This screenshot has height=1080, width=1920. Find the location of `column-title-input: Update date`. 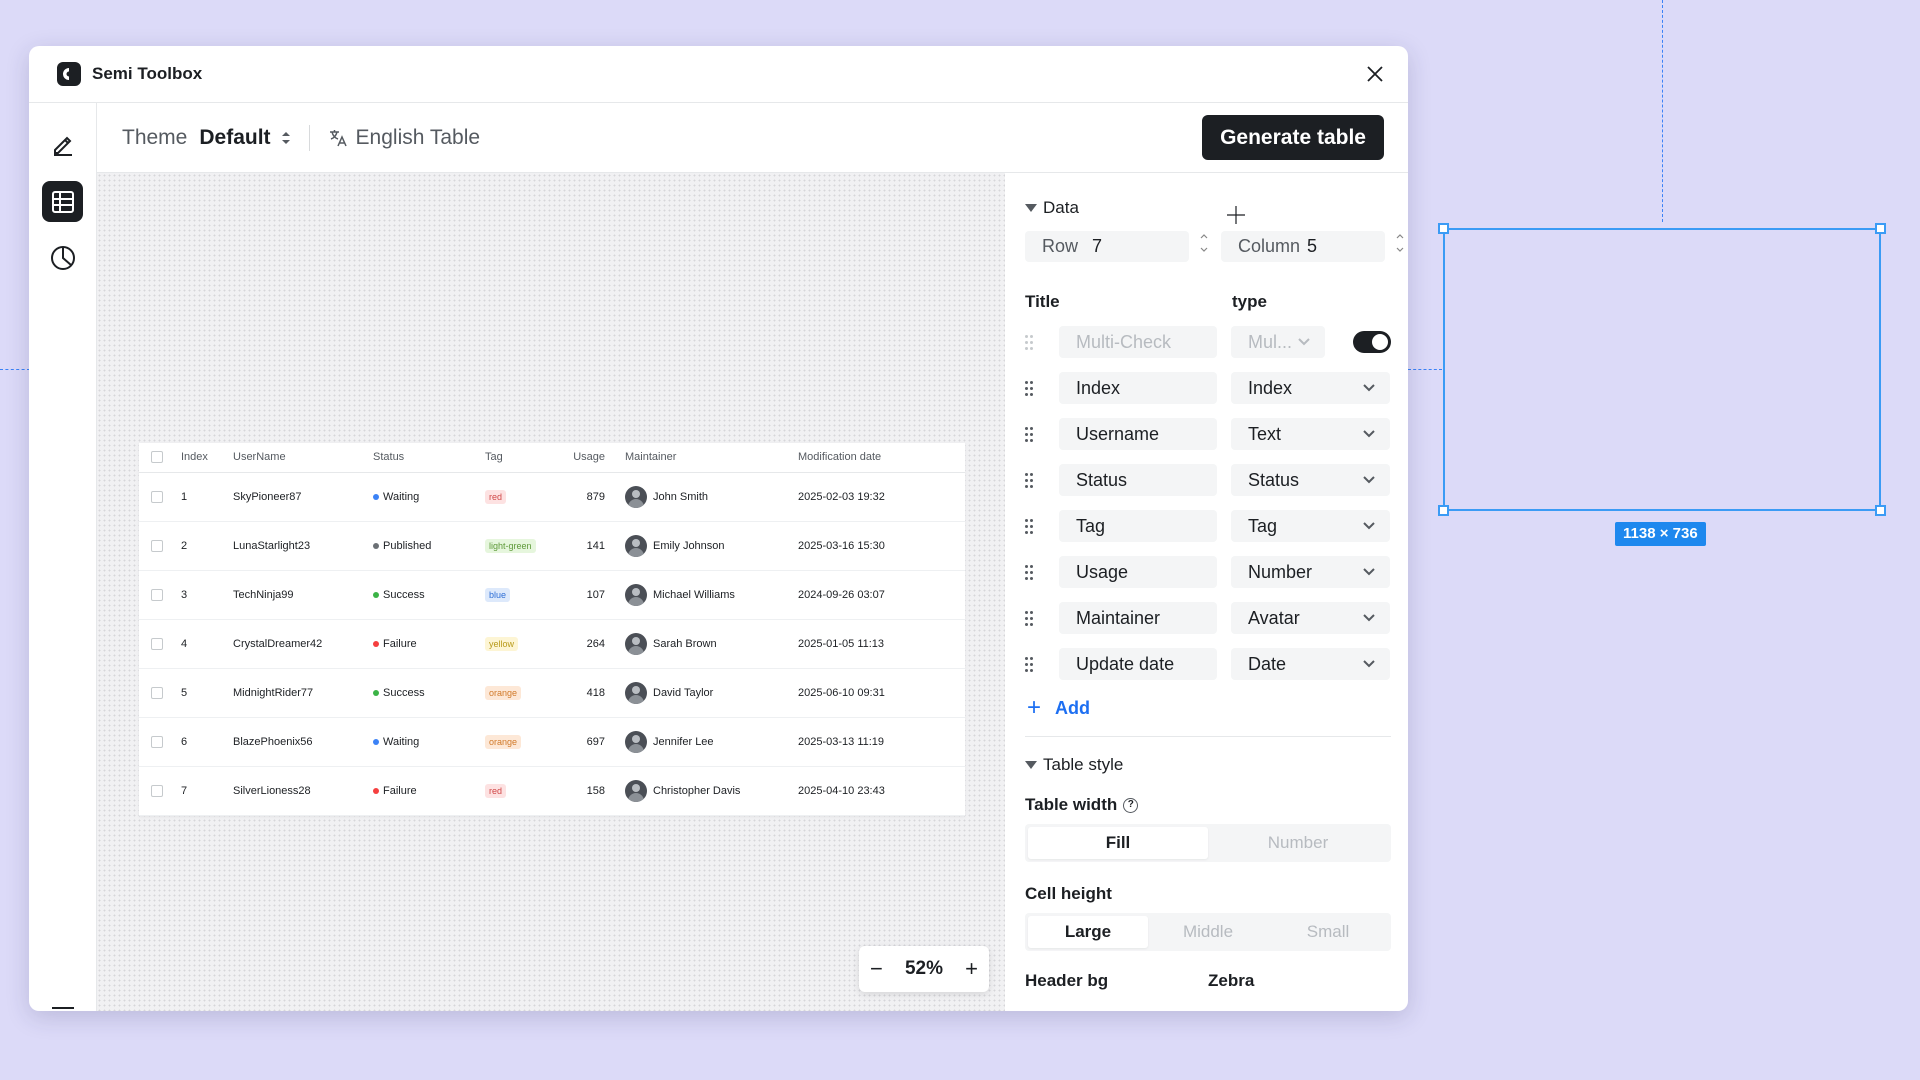

column-title-input: Update date is located at coordinates (1138, 664).